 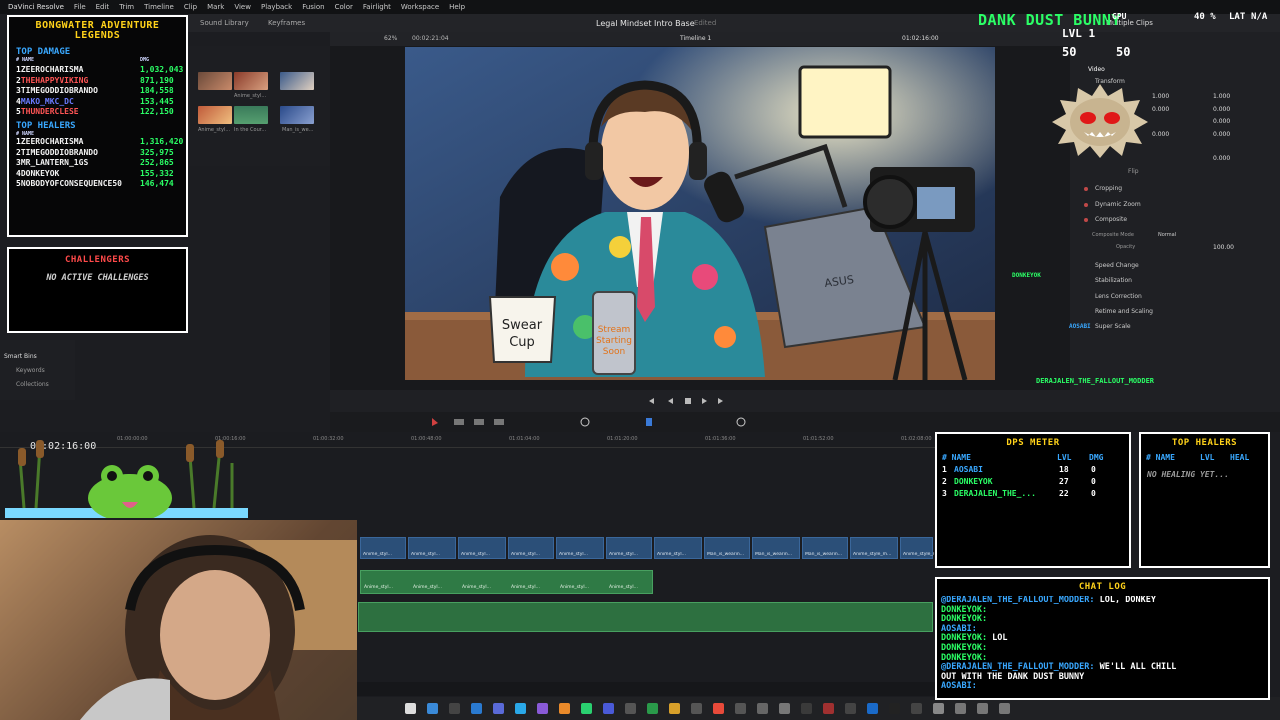 What do you see at coordinates (126, 7) in the screenshot?
I see `menu-trim: Trim` at bounding box center [126, 7].